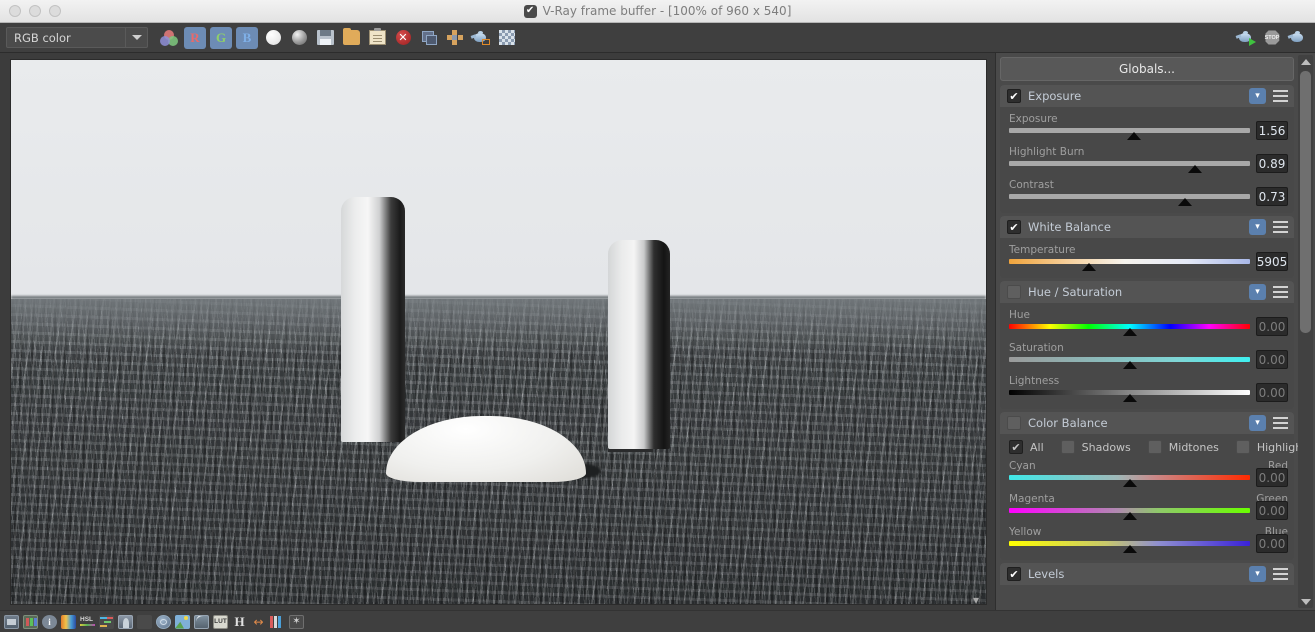  I want to click on curve-editor-icon, so click(201, 621).